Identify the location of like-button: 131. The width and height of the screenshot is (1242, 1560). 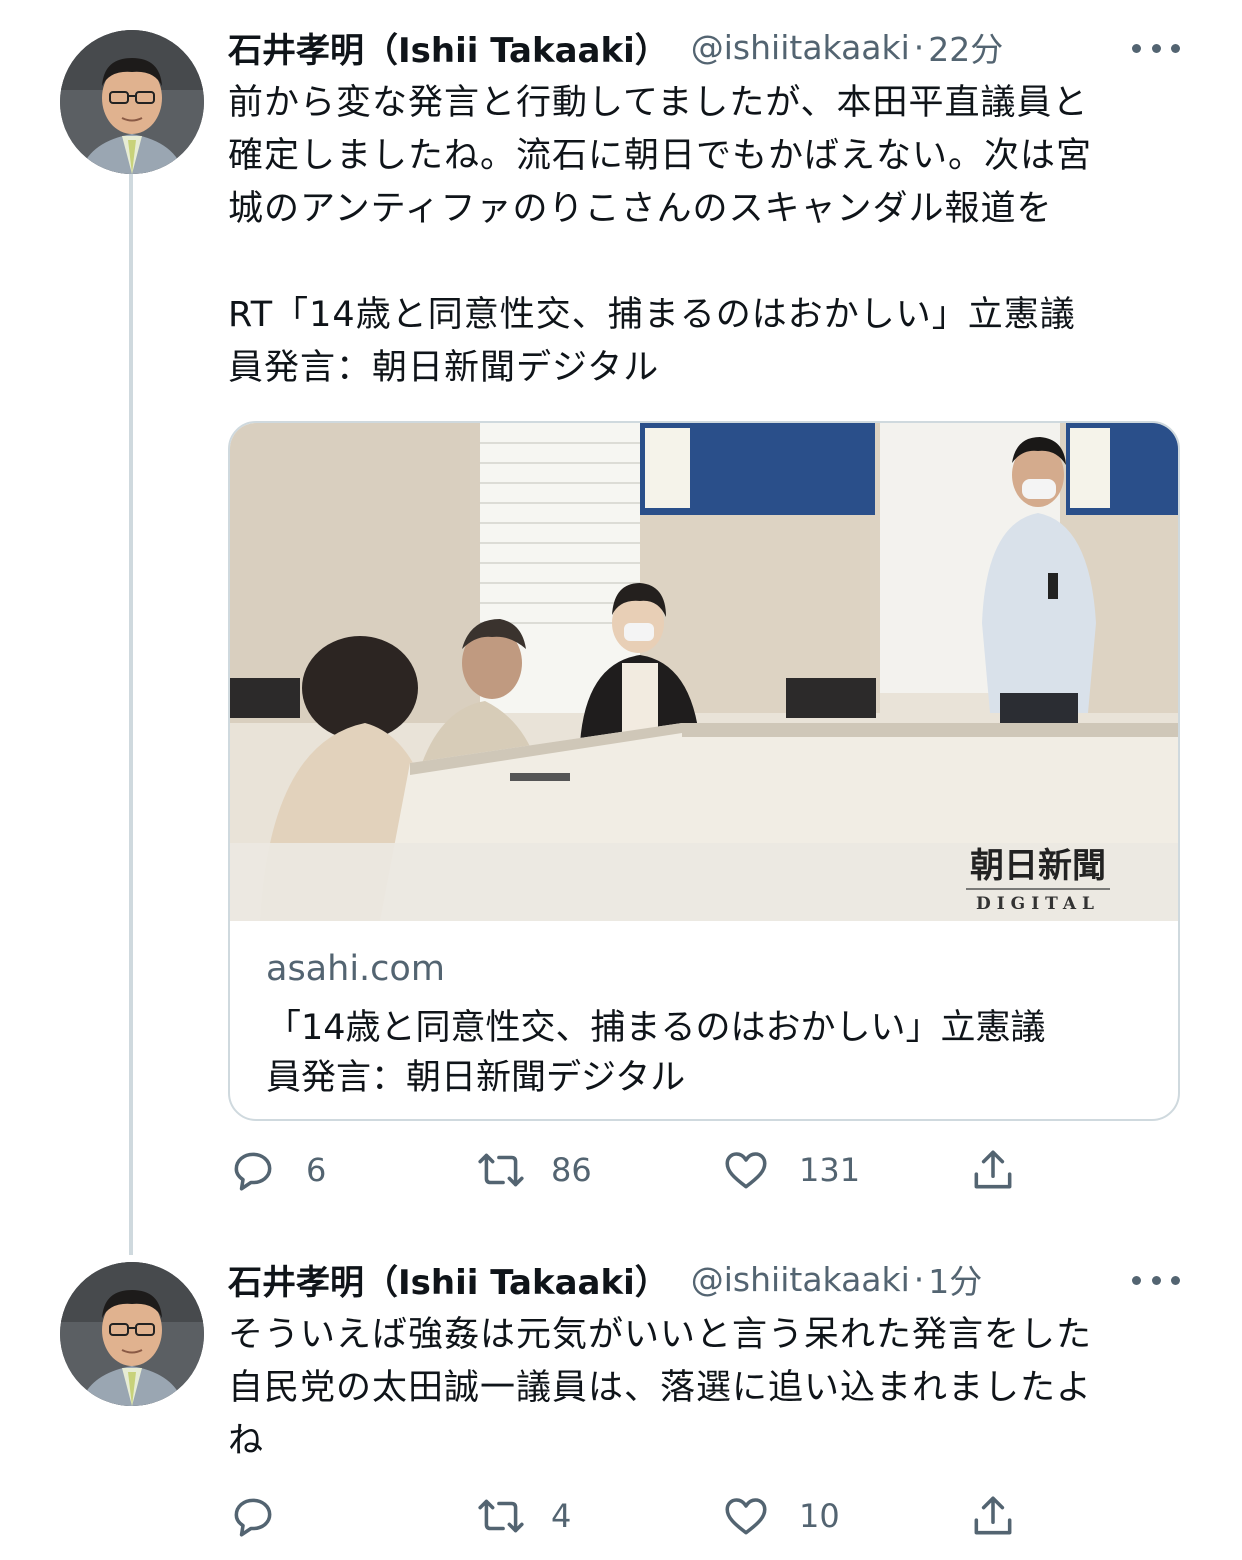
(790, 1170).